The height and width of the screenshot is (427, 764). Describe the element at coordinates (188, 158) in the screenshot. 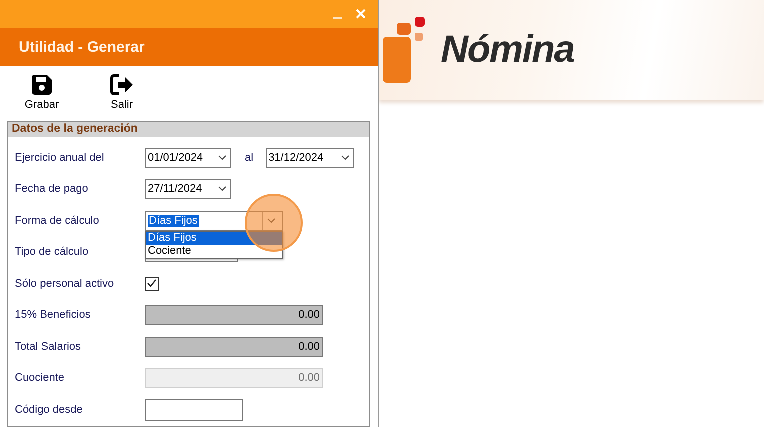

I see `date-picker: 01/01/2024` at that location.